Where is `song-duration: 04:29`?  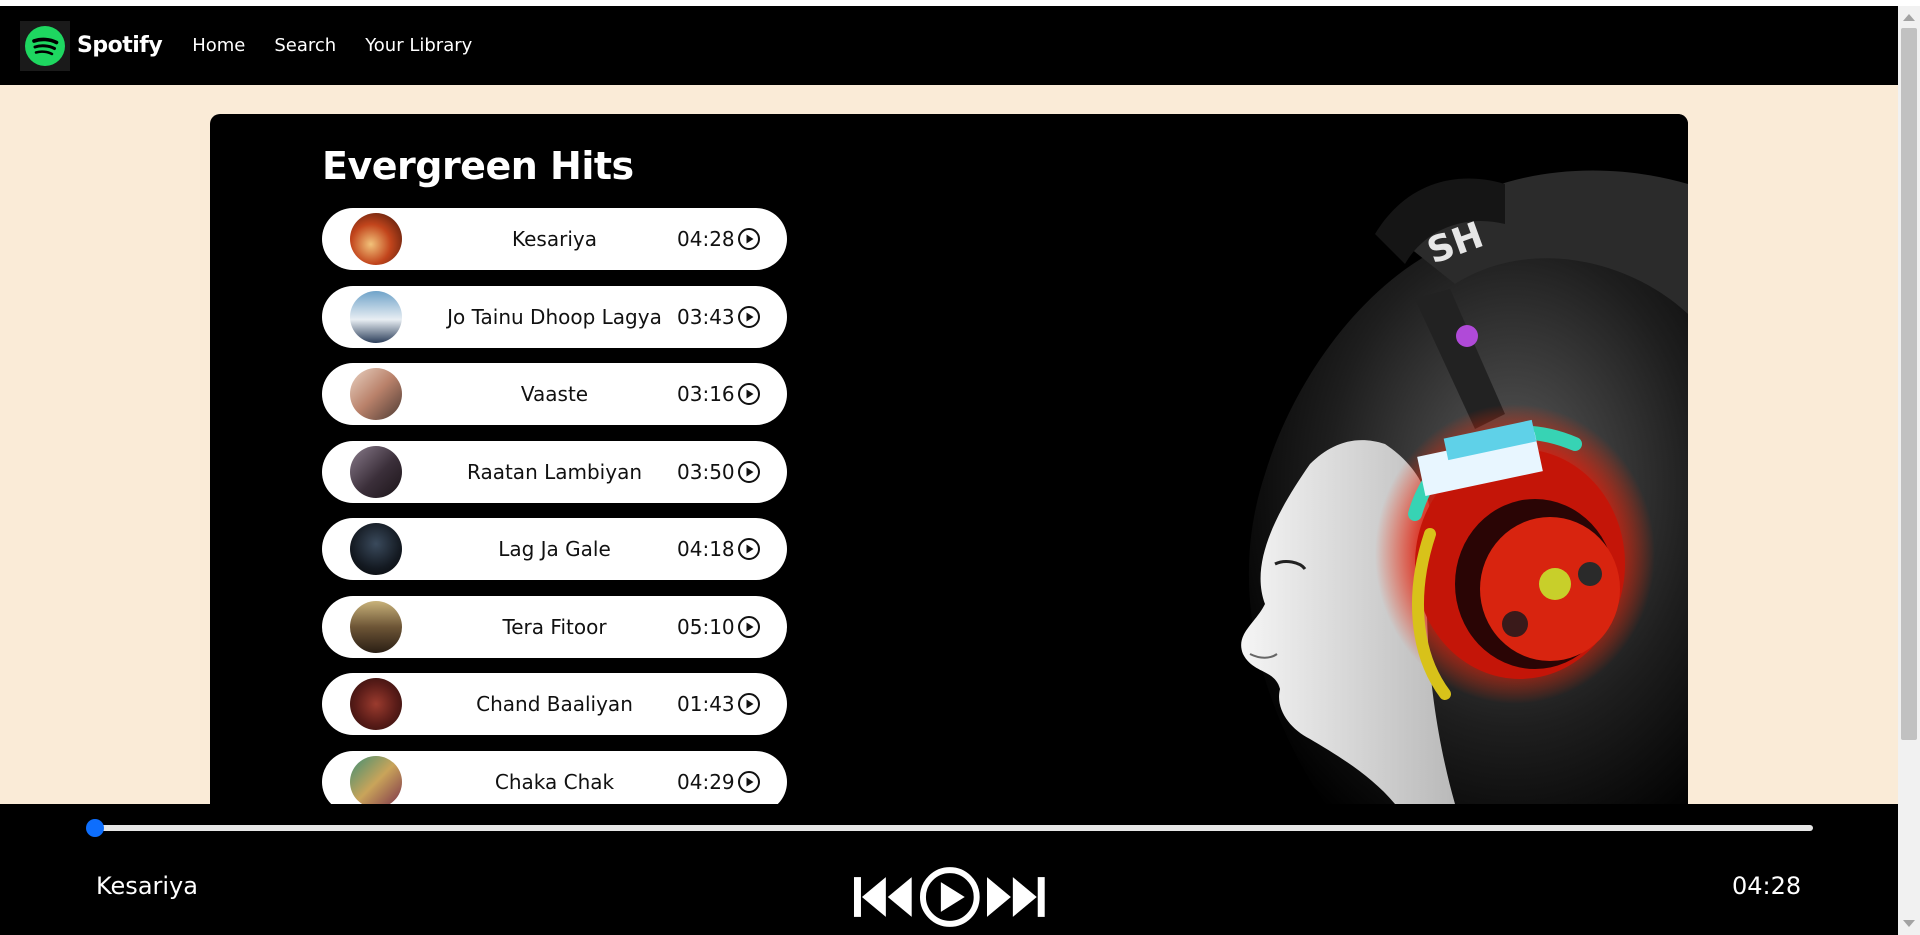
song-duration: 04:29 is located at coordinates (706, 781).